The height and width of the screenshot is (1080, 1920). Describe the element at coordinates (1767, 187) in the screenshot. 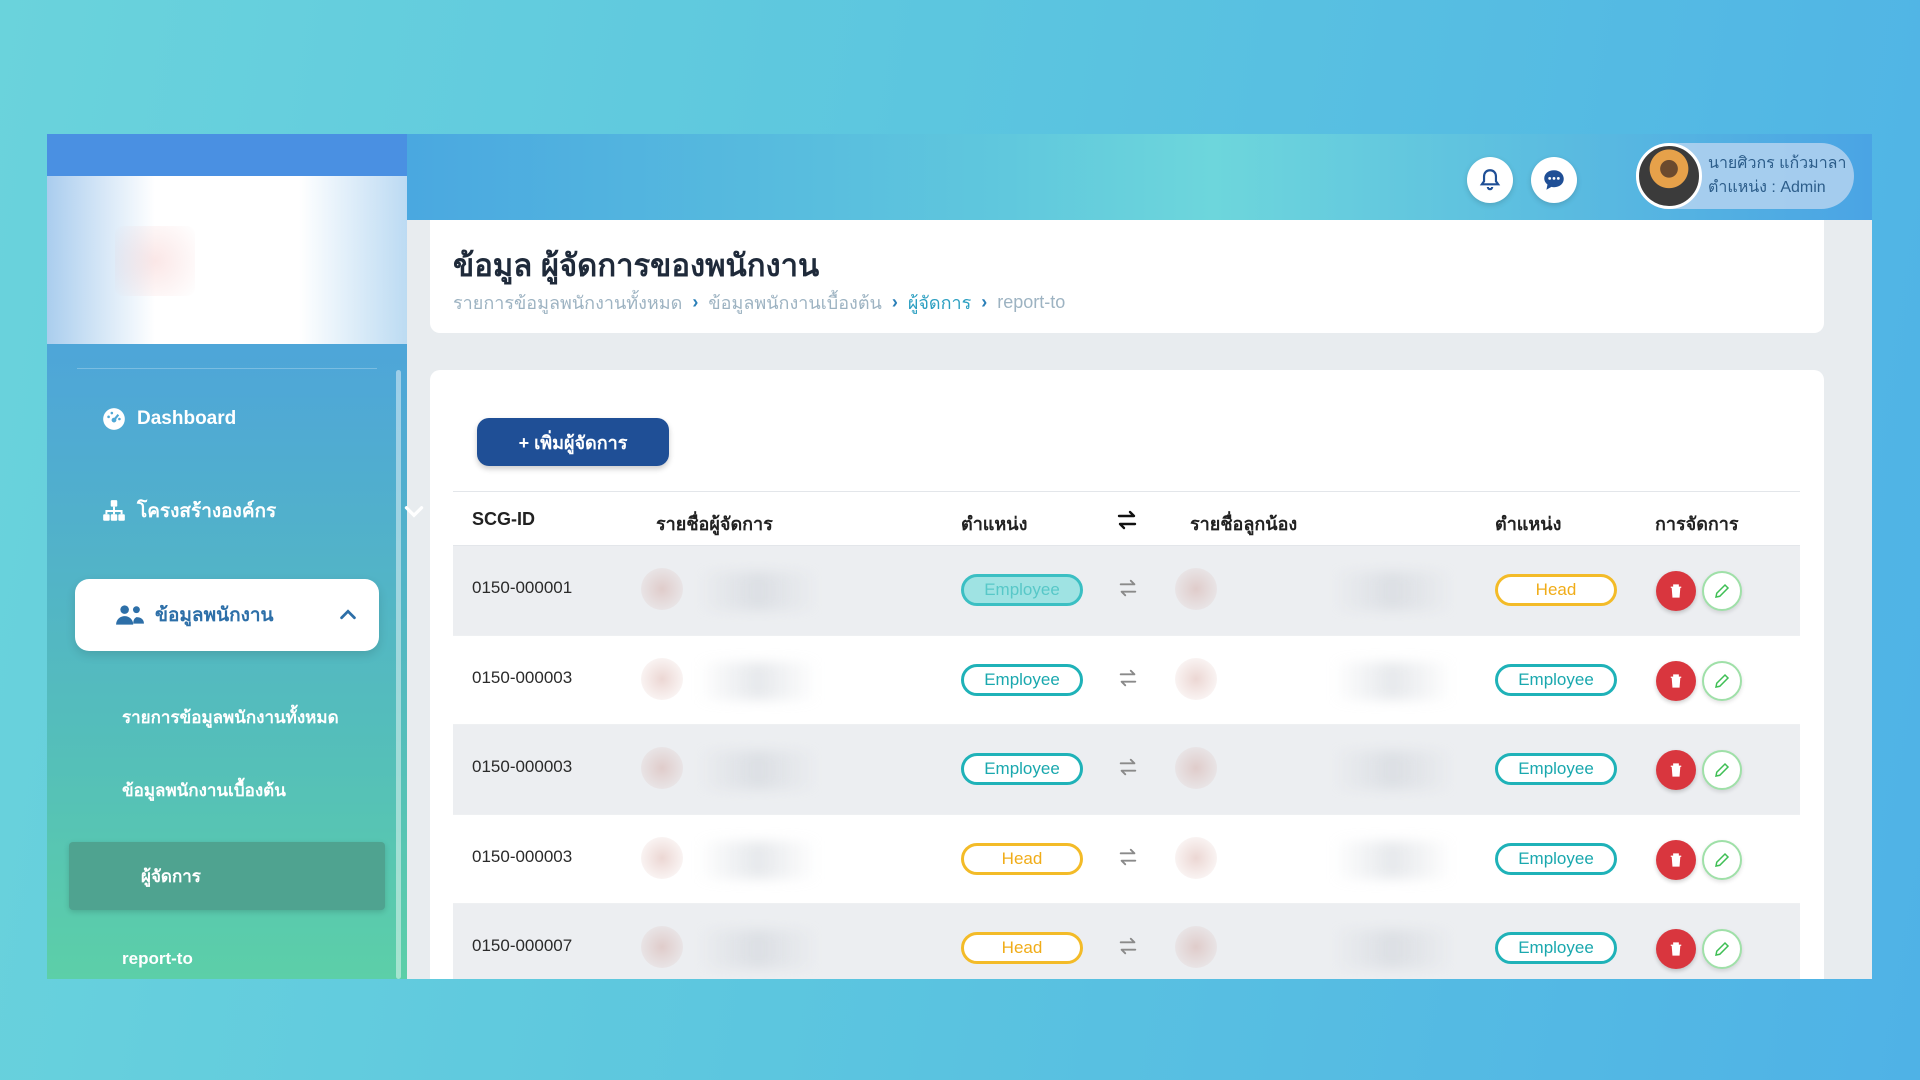

I see `user-role: ตำแหน่ง : Admin` at that location.